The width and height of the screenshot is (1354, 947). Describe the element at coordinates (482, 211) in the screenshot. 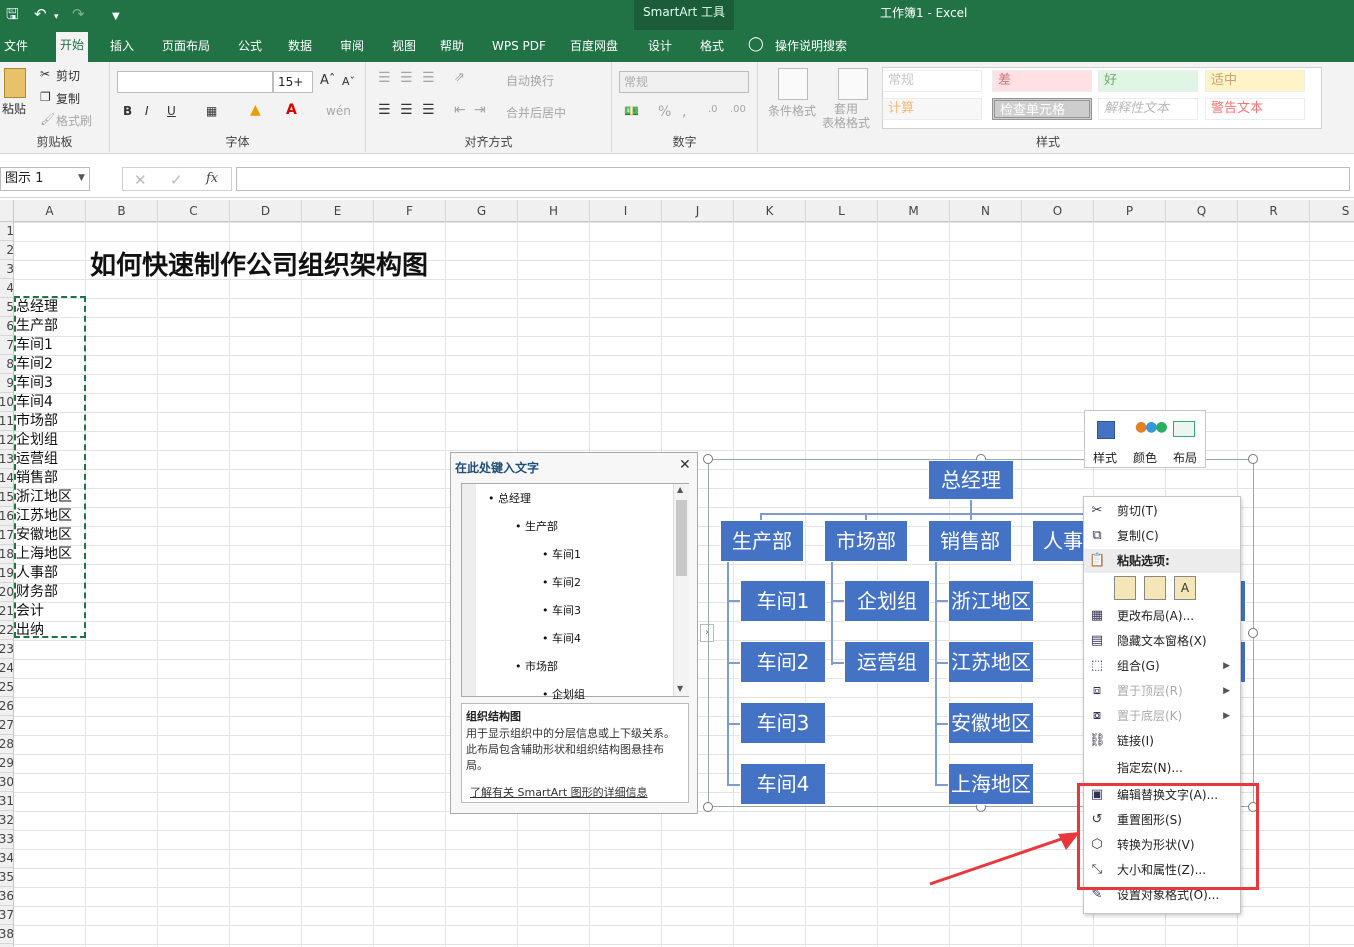

I see `column-G: G` at that location.